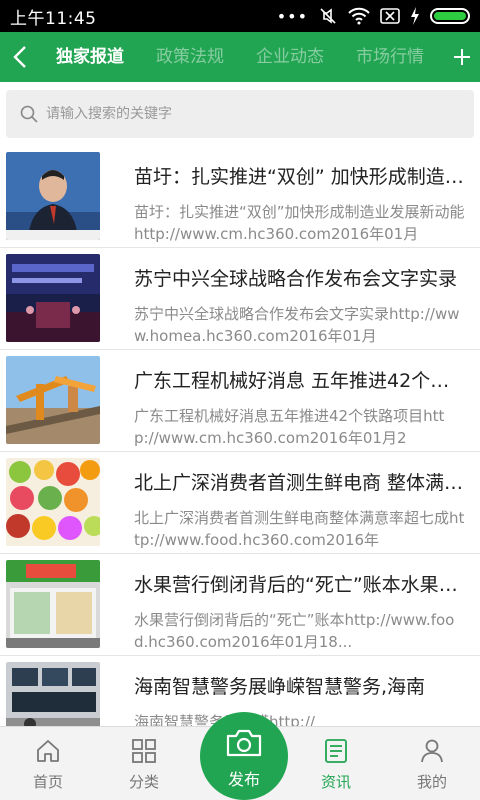 This screenshot has width=480, height=800. I want to click on nav-mine: 我的, so click(432, 763).